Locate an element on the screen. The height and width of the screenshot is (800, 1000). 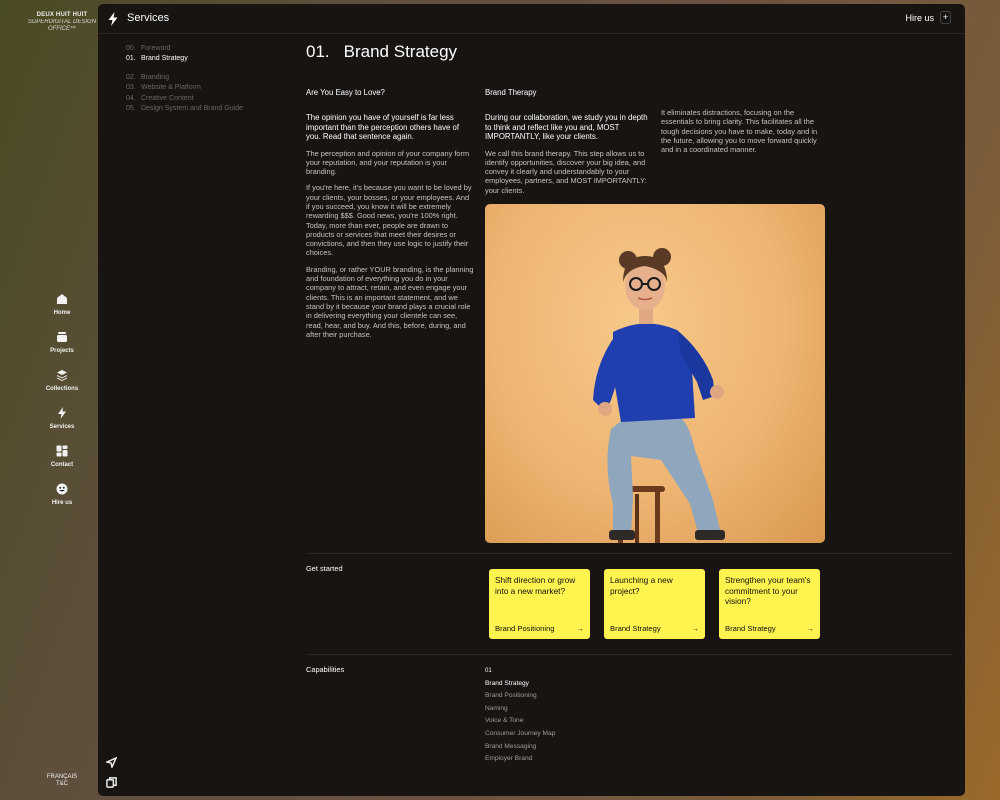
toc-item-design-system: 05. Design System and Brand Guide is located at coordinates (206, 109).